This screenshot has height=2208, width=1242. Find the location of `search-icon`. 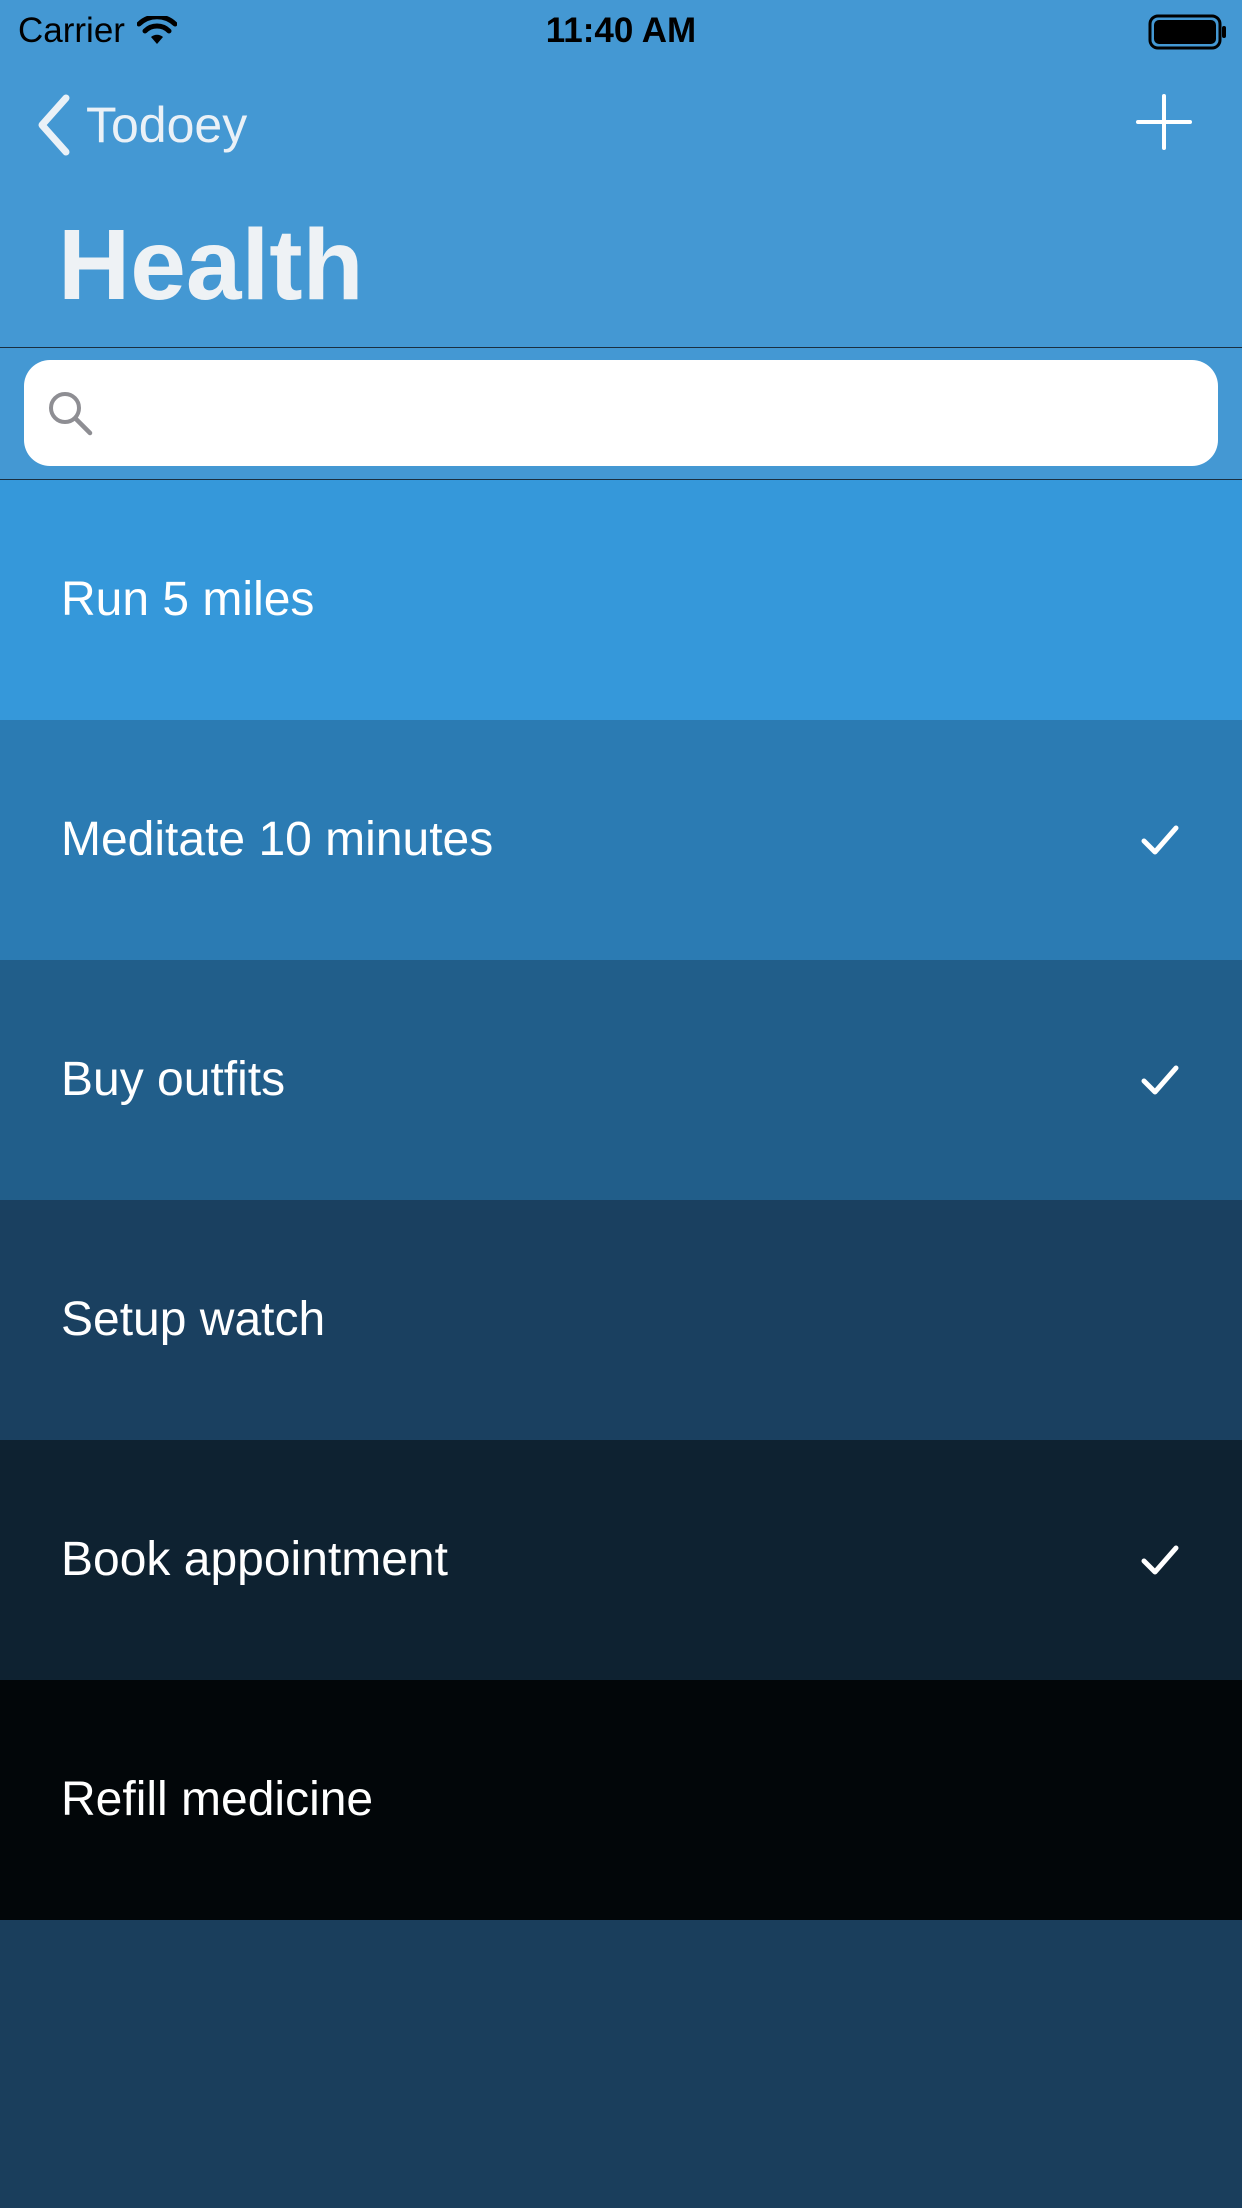

search-icon is located at coordinates (71, 414).